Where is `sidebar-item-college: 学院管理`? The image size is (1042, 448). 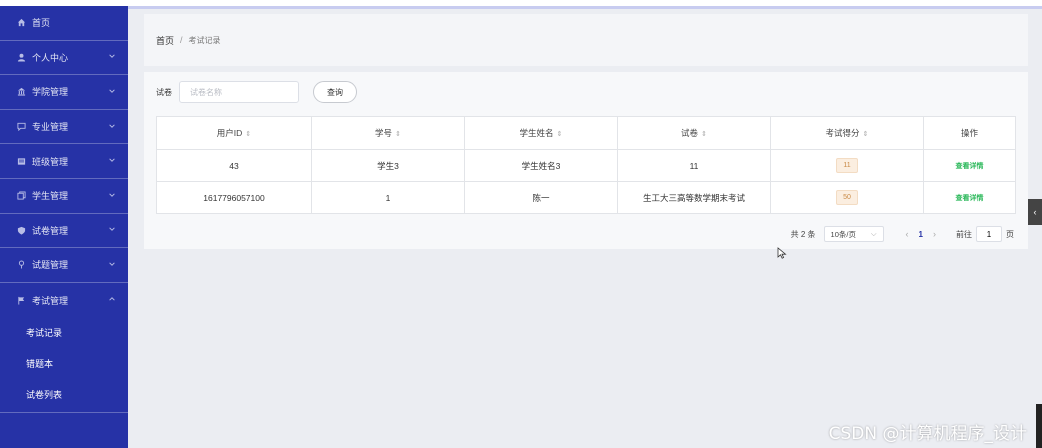 sidebar-item-college: 学院管理 is located at coordinates (64, 92).